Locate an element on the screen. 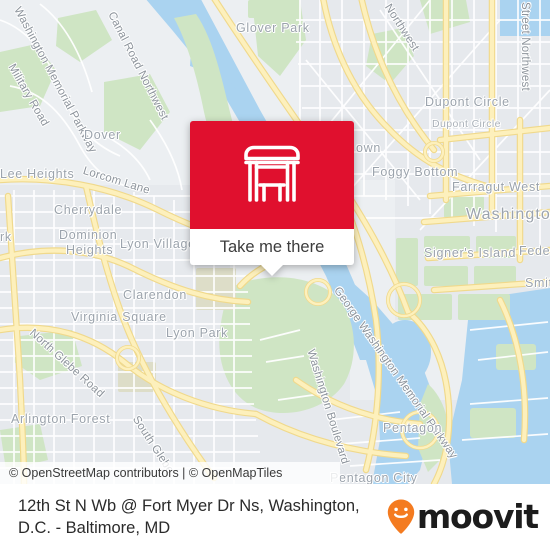 This screenshot has height=550, width=550. take-me-there-label: Take me there is located at coordinates (272, 246).